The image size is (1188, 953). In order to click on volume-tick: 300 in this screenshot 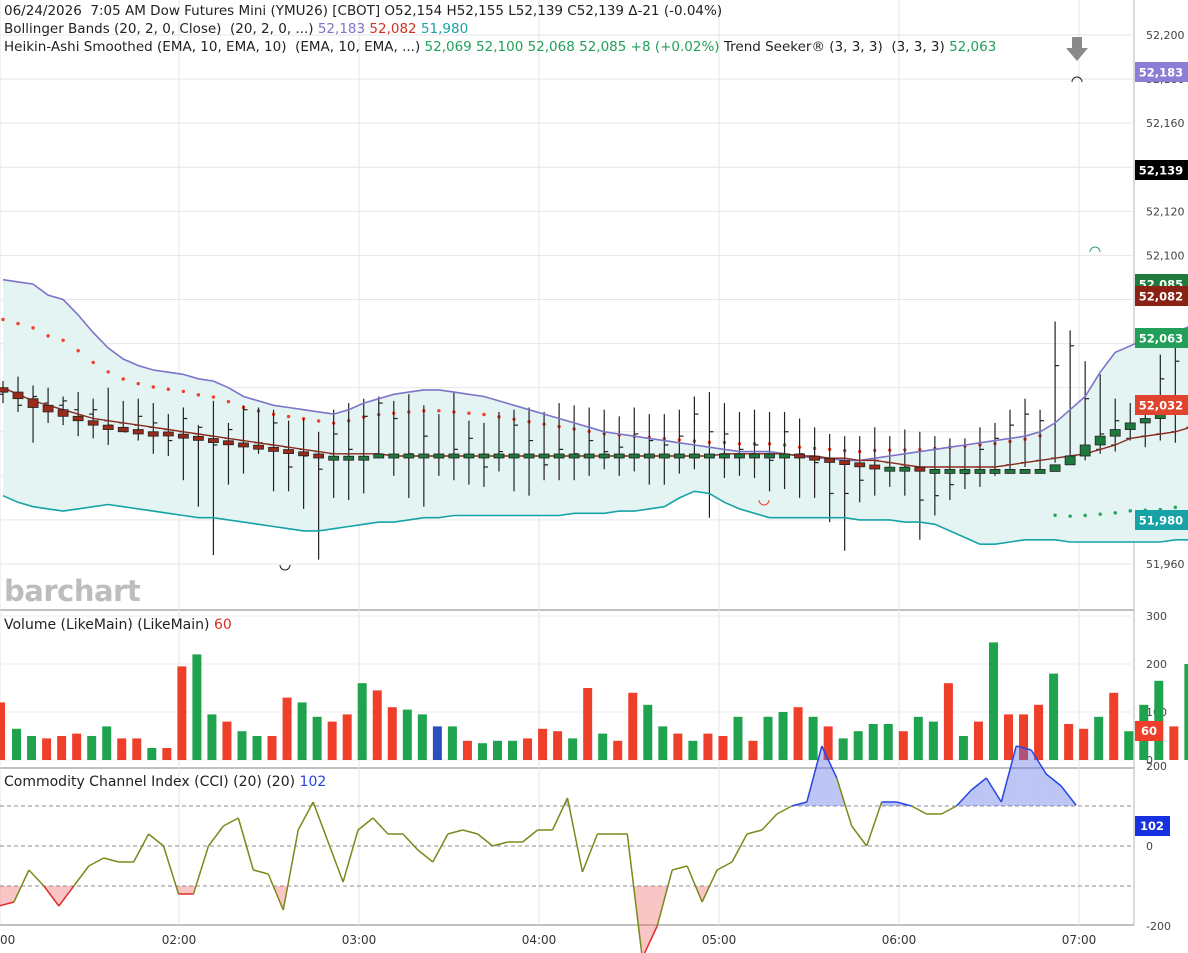, I will do `click(1156, 616)`.